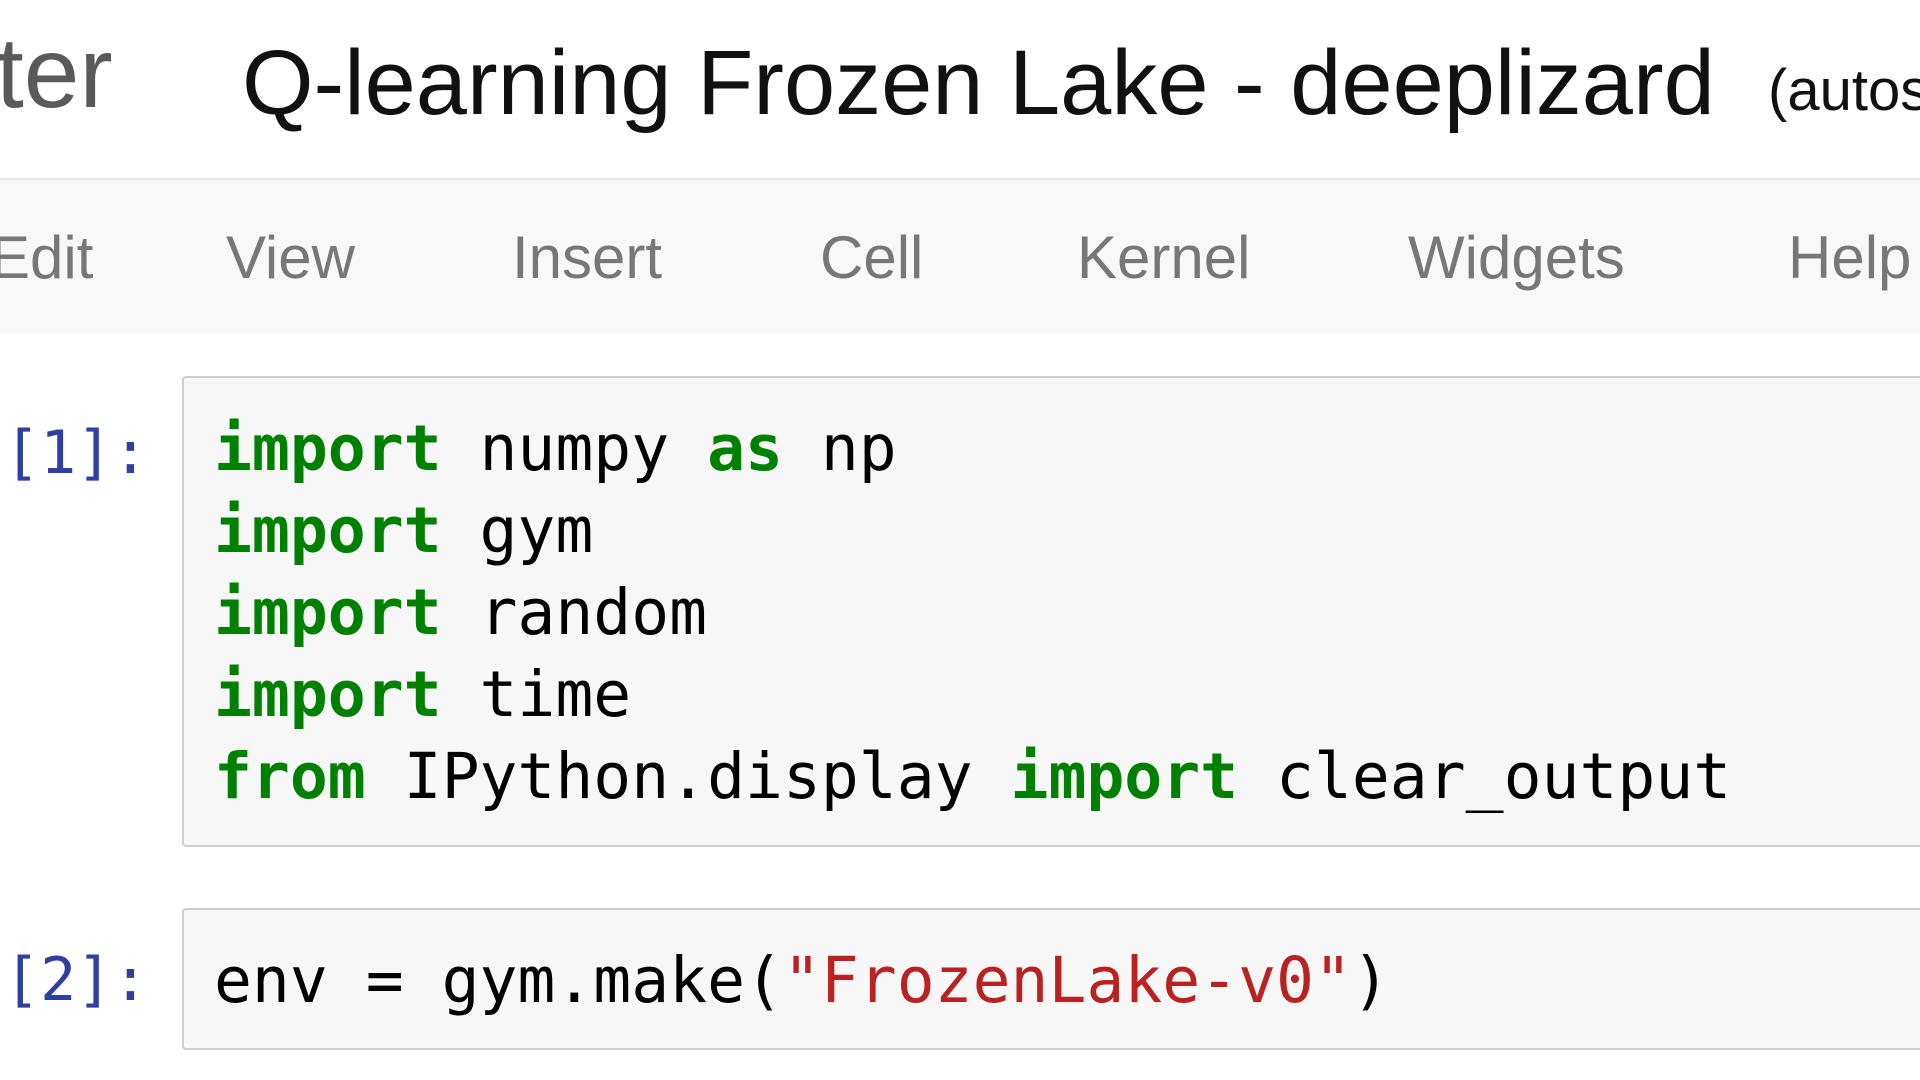  I want to click on code-keyword: from, so click(290, 776).